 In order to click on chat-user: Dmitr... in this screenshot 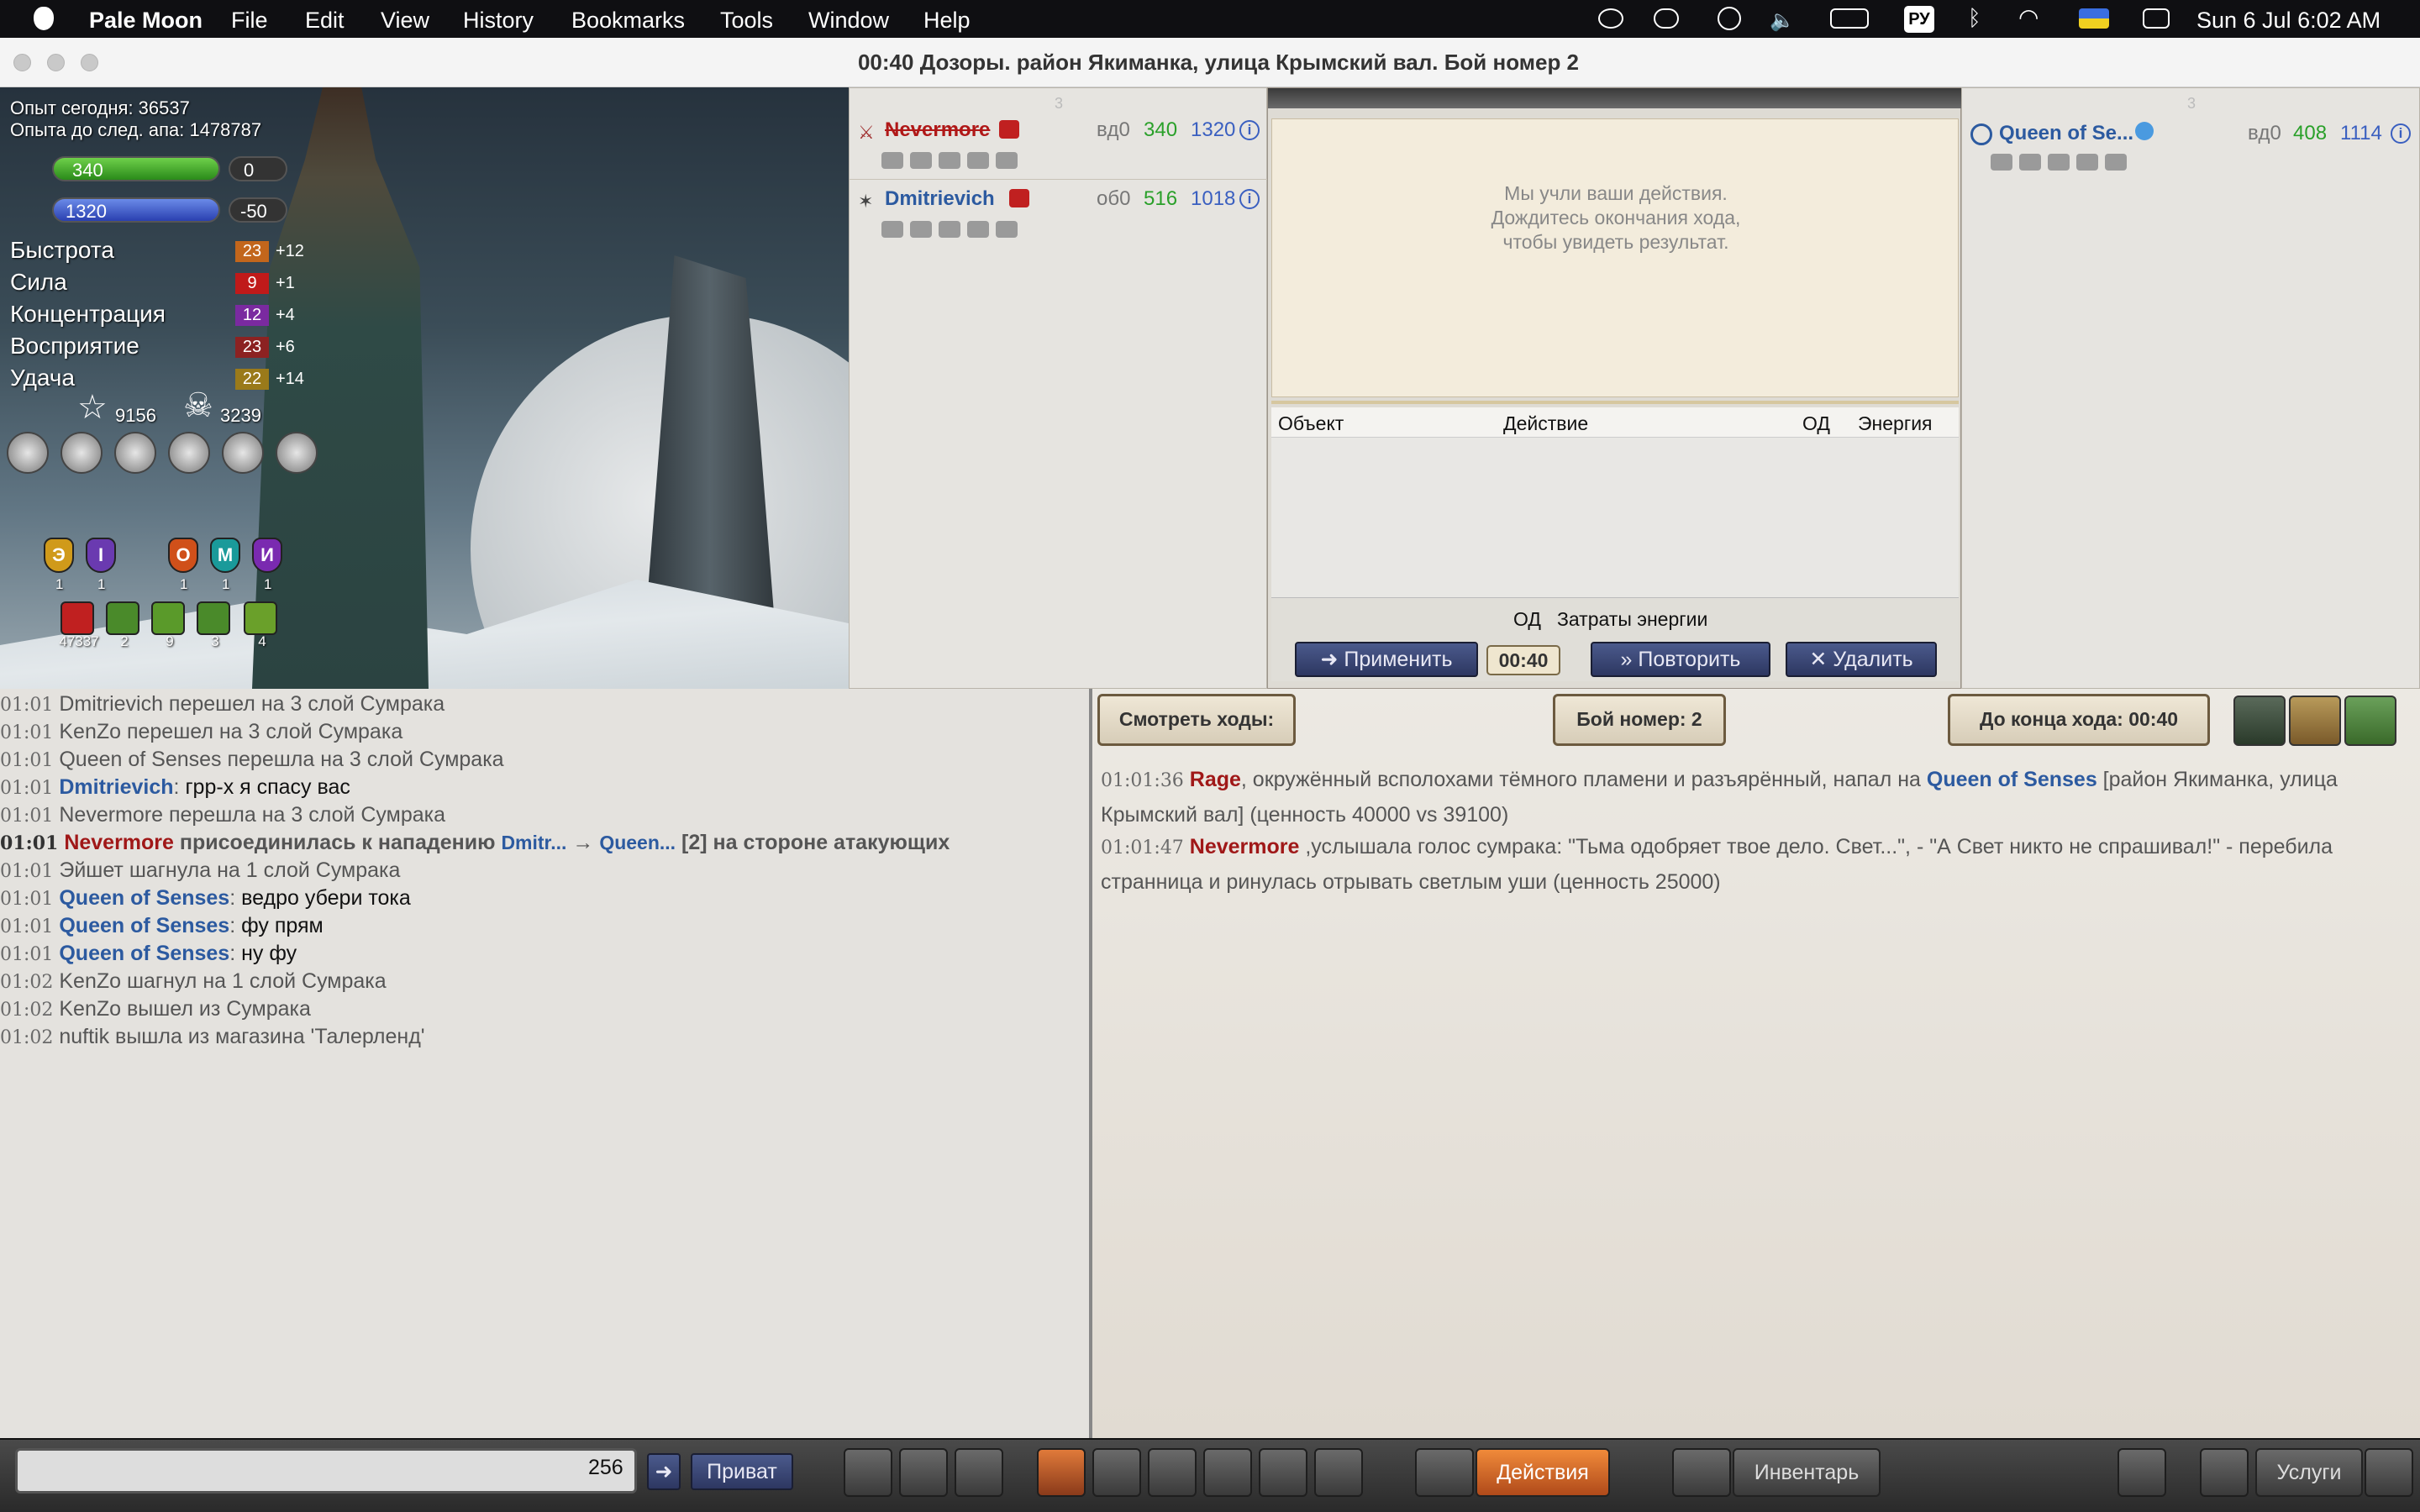, I will do `click(533, 842)`.